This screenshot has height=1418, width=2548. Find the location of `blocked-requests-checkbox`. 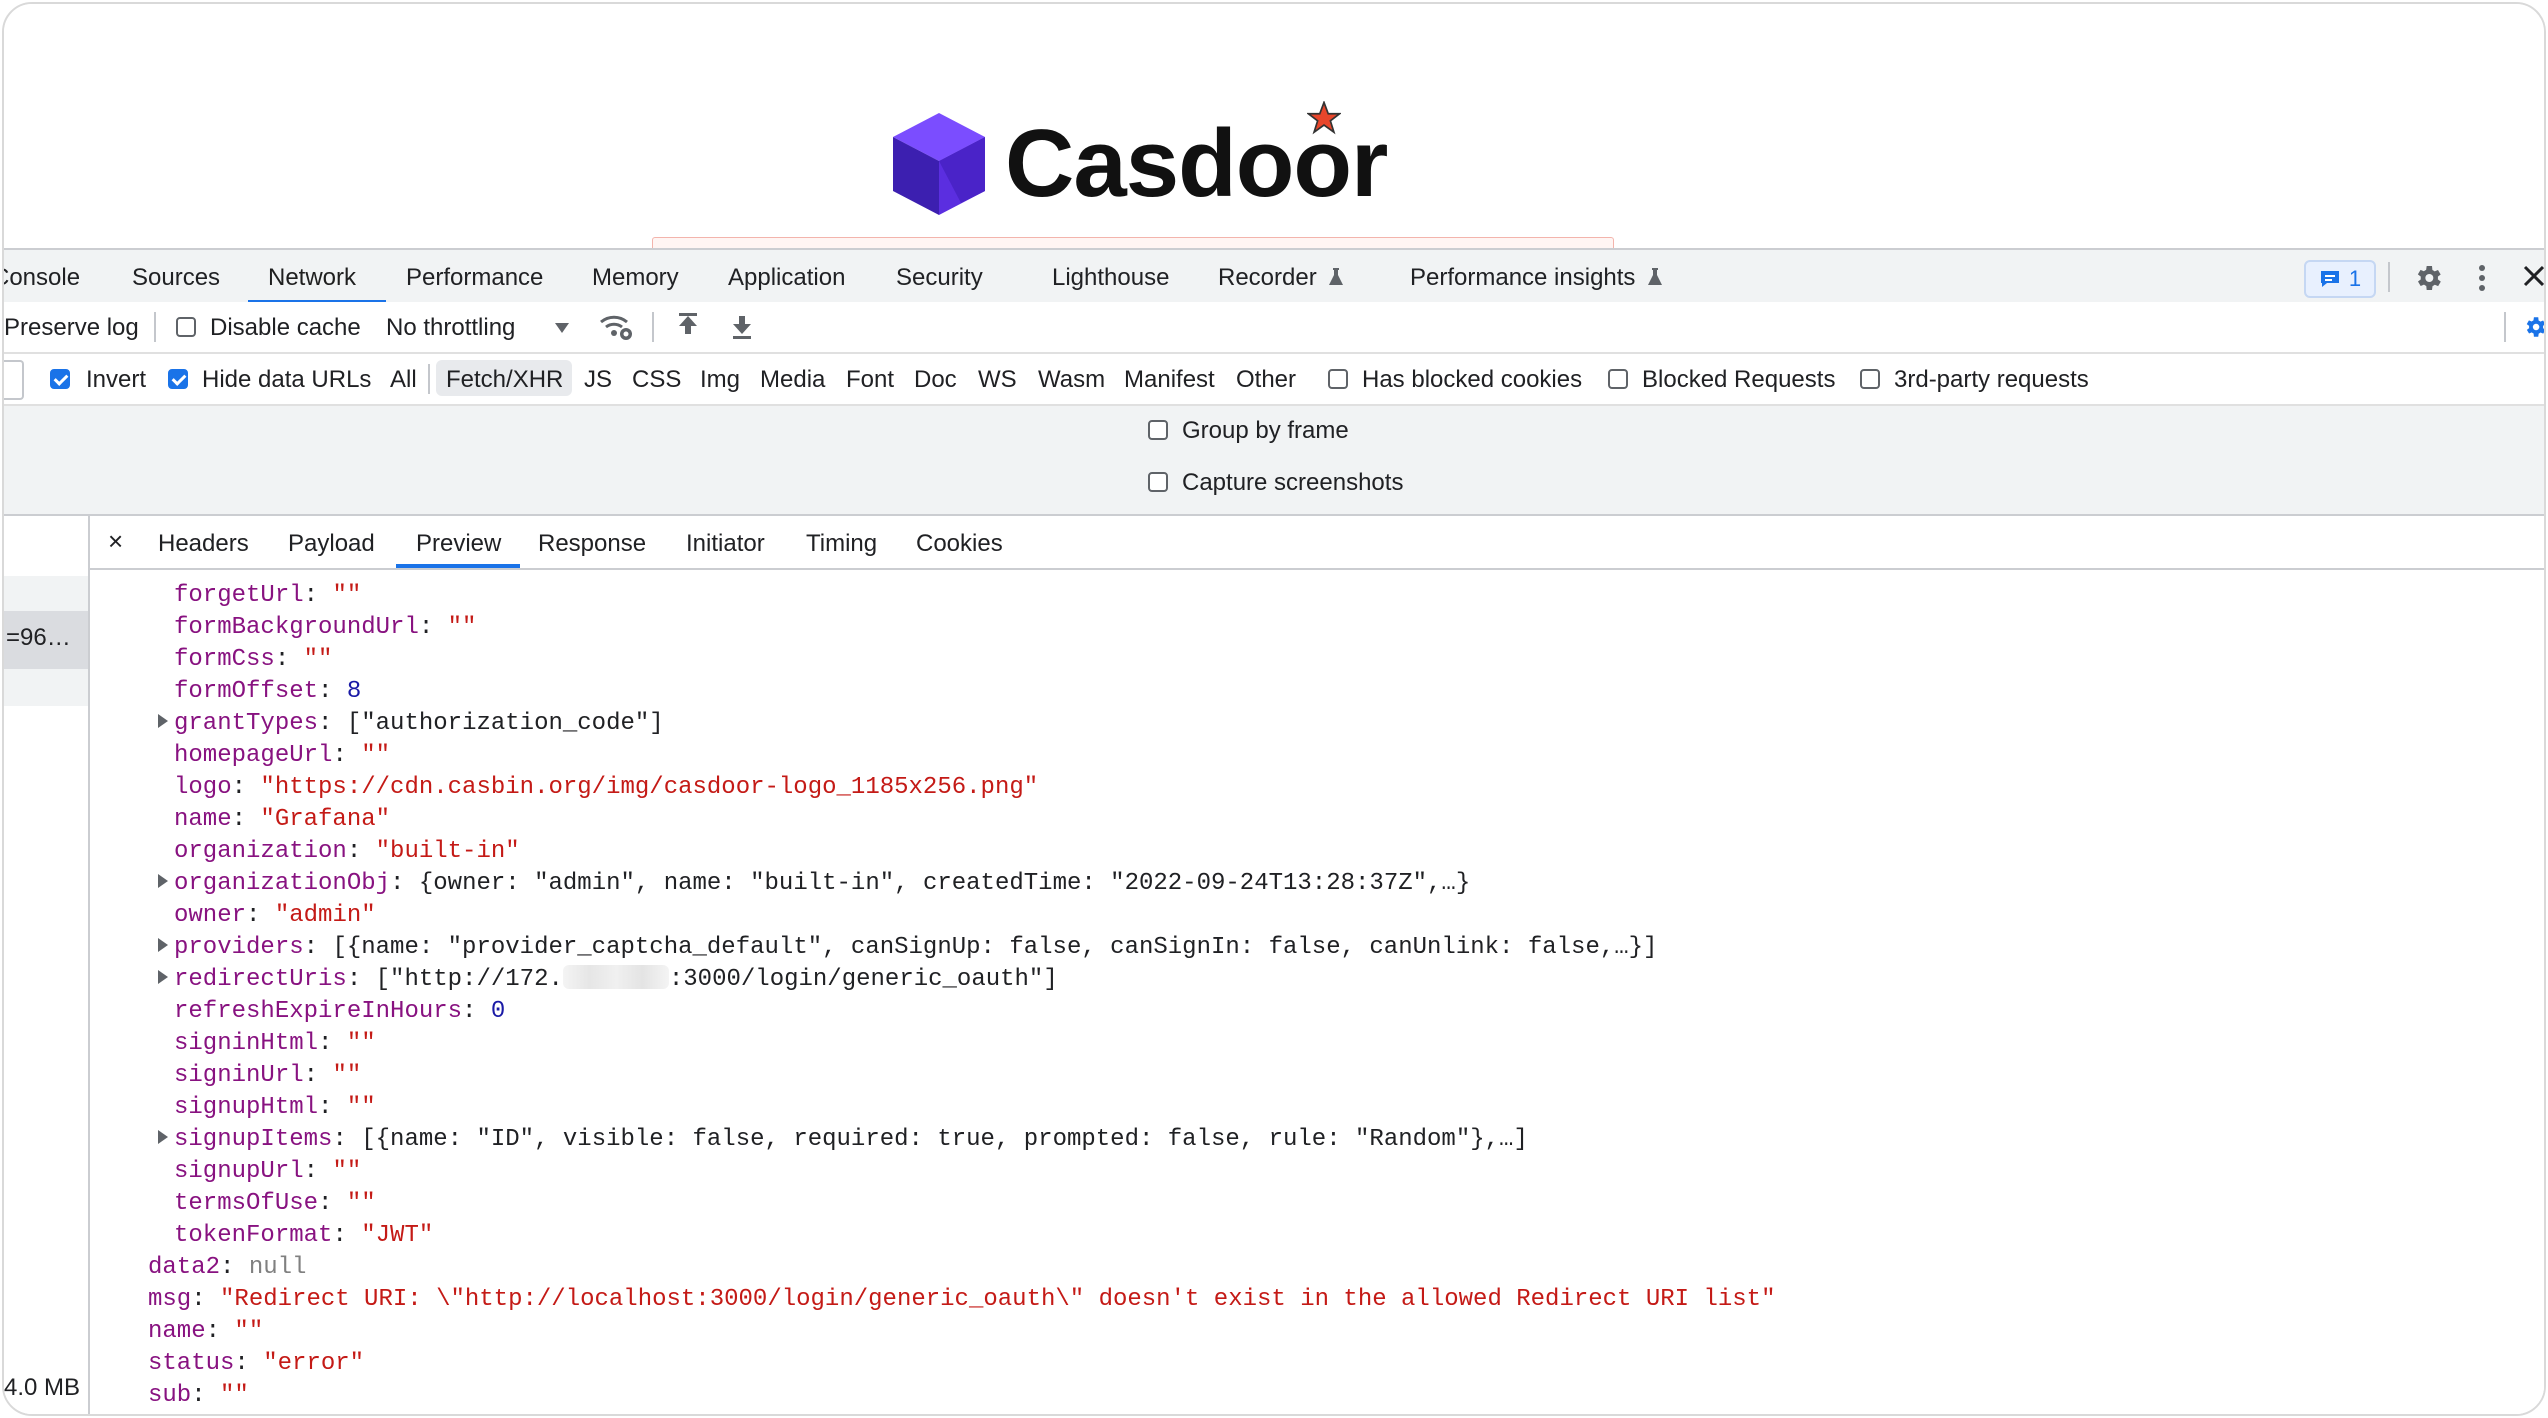

blocked-requests-checkbox is located at coordinates (1618, 379).